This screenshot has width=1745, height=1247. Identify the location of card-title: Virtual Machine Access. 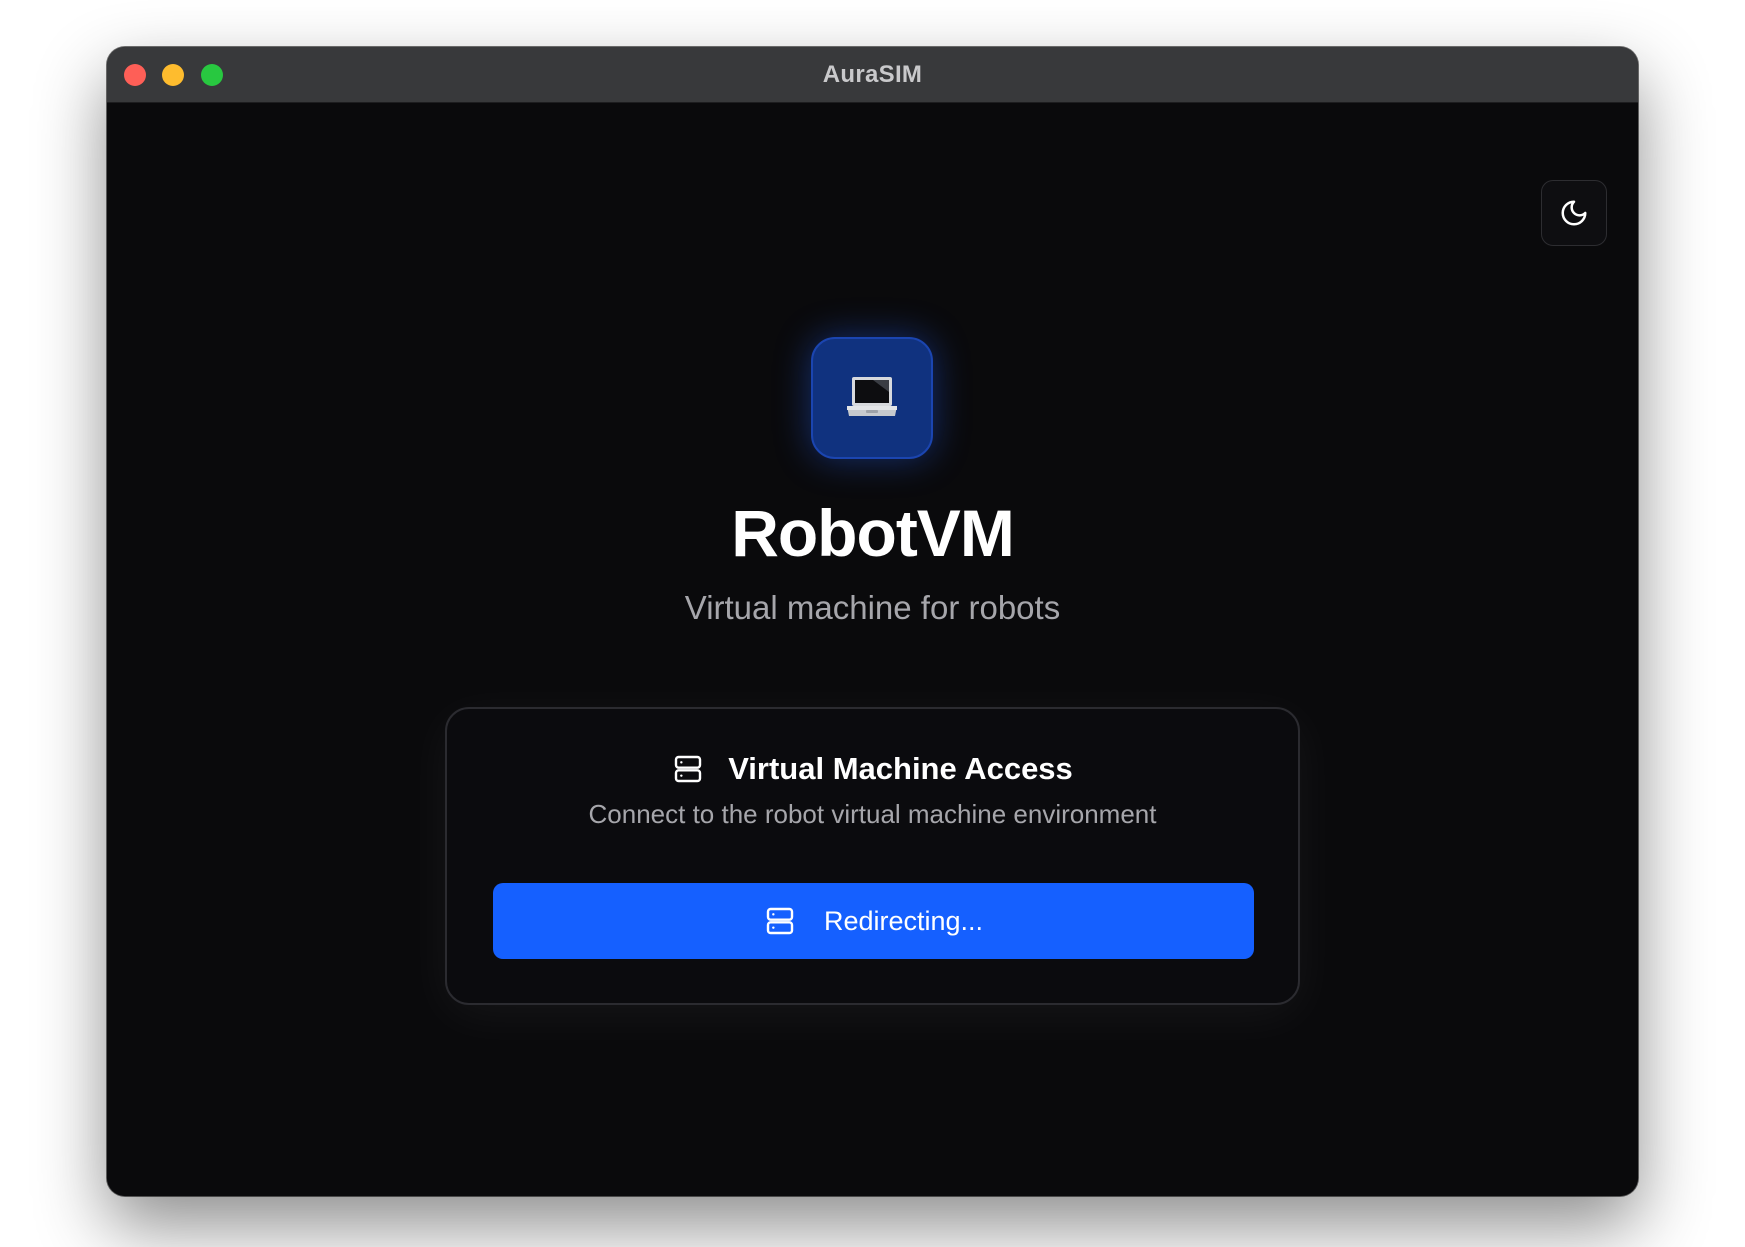
(900, 768).